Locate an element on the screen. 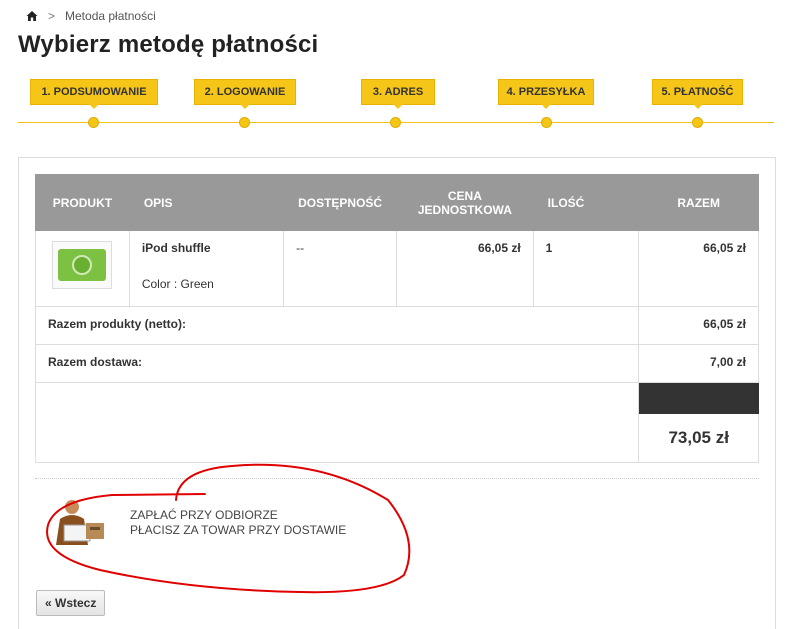  summary-products-label: Razem produkty (netto): is located at coordinates (337, 325).